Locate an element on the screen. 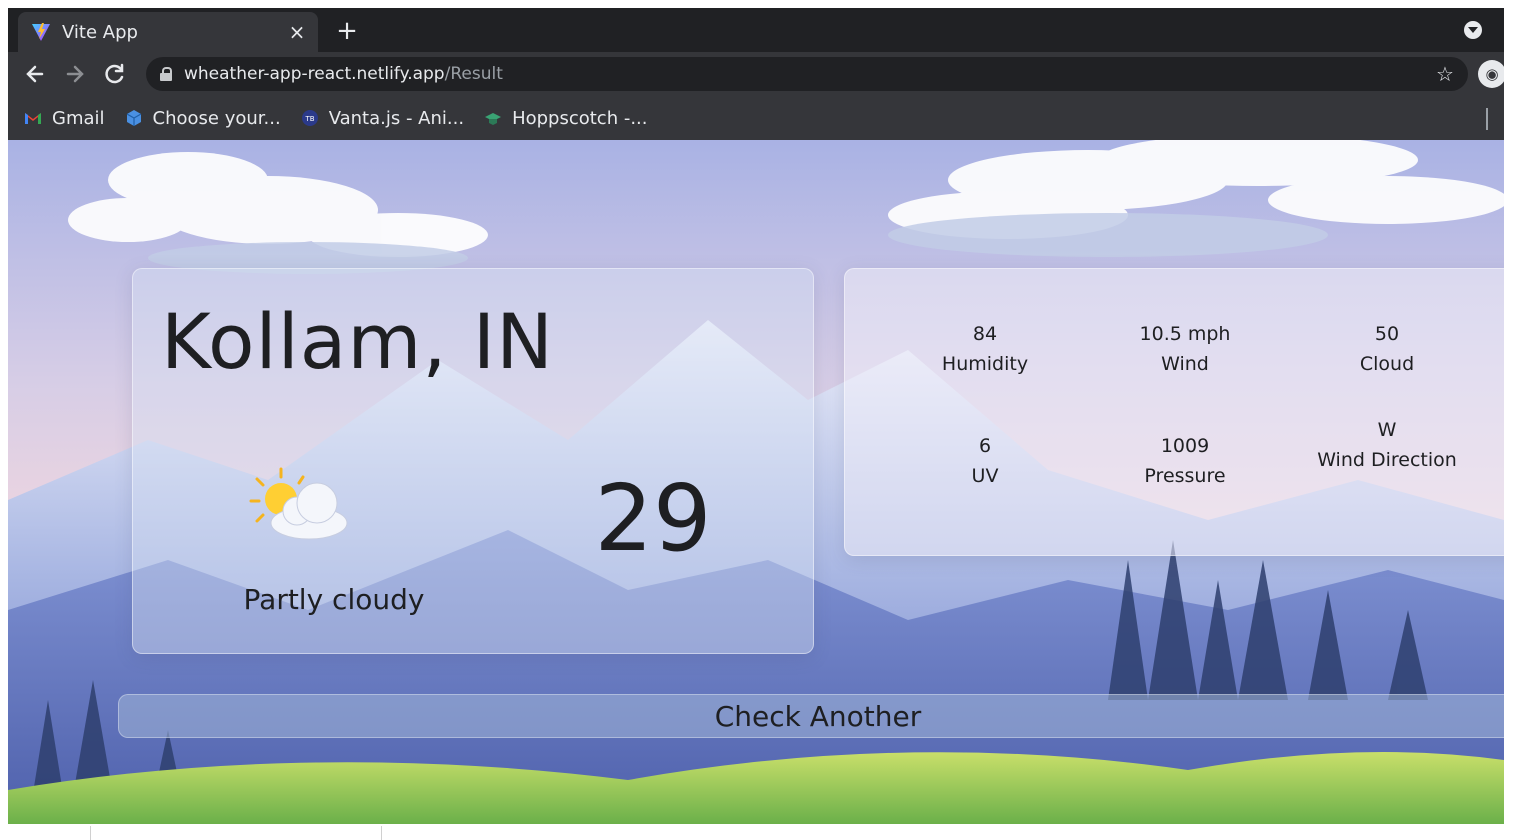 Image resolution: width=1513 pixels, height=840 pixels. url-text: wheather-app-react.netlify.app/Result is located at coordinates (807, 74).